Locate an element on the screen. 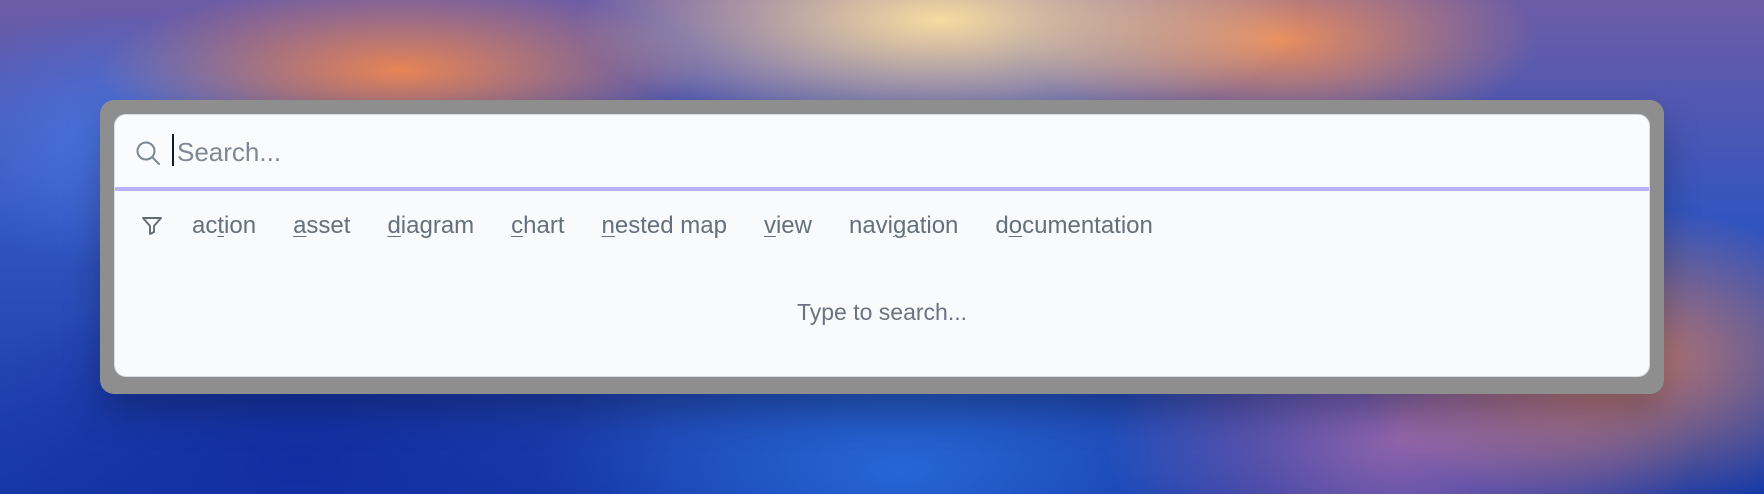  filter-chart: chart is located at coordinates (537, 226).